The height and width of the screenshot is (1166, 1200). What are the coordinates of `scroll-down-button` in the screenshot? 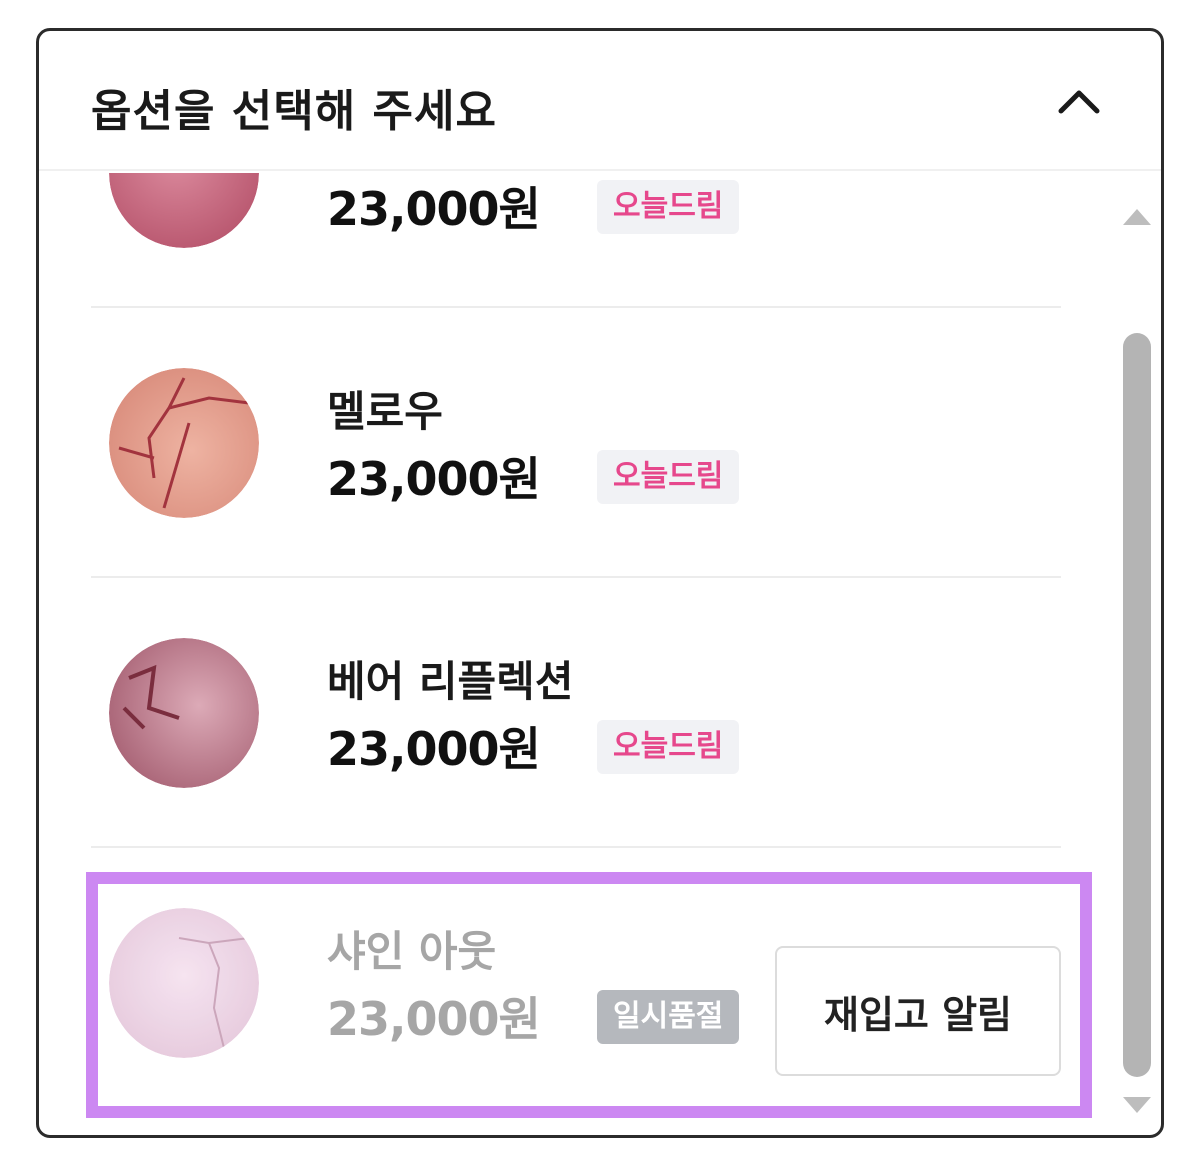 It's located at (1137, 1105).